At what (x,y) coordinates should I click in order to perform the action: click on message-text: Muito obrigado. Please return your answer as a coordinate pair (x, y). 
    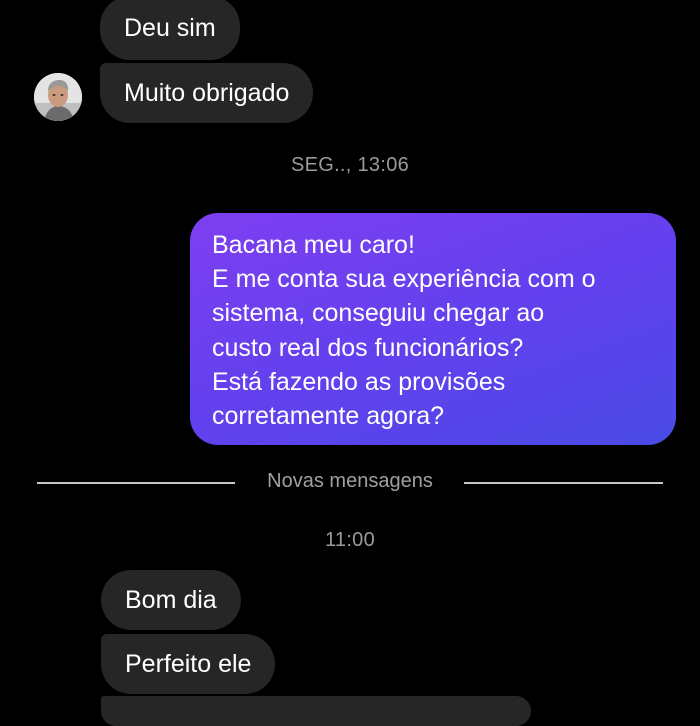
    Looking at the image, I should click on (207, 93).